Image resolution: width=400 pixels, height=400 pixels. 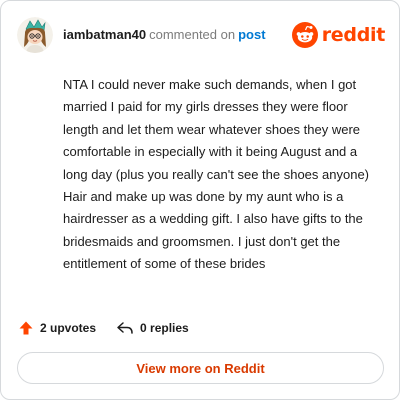 What do you see at coordinates (68, 328) in the screenshot?
I see `upvote-count: 2 upvotes` at bounding box center [68, 328].